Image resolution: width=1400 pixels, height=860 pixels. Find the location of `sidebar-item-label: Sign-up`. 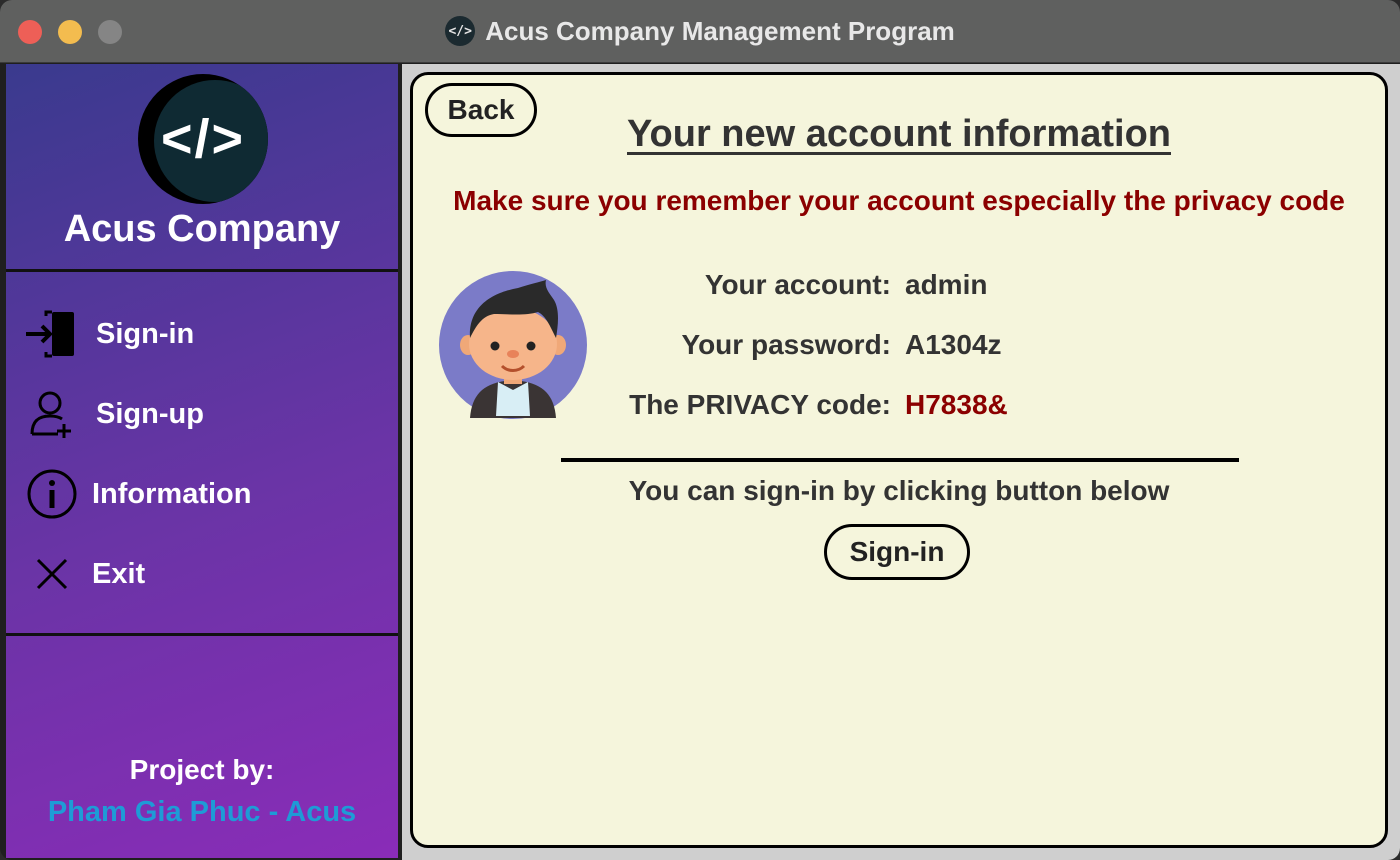

sidebar-item-label: Sign-up is located at coordinates (150, 413).